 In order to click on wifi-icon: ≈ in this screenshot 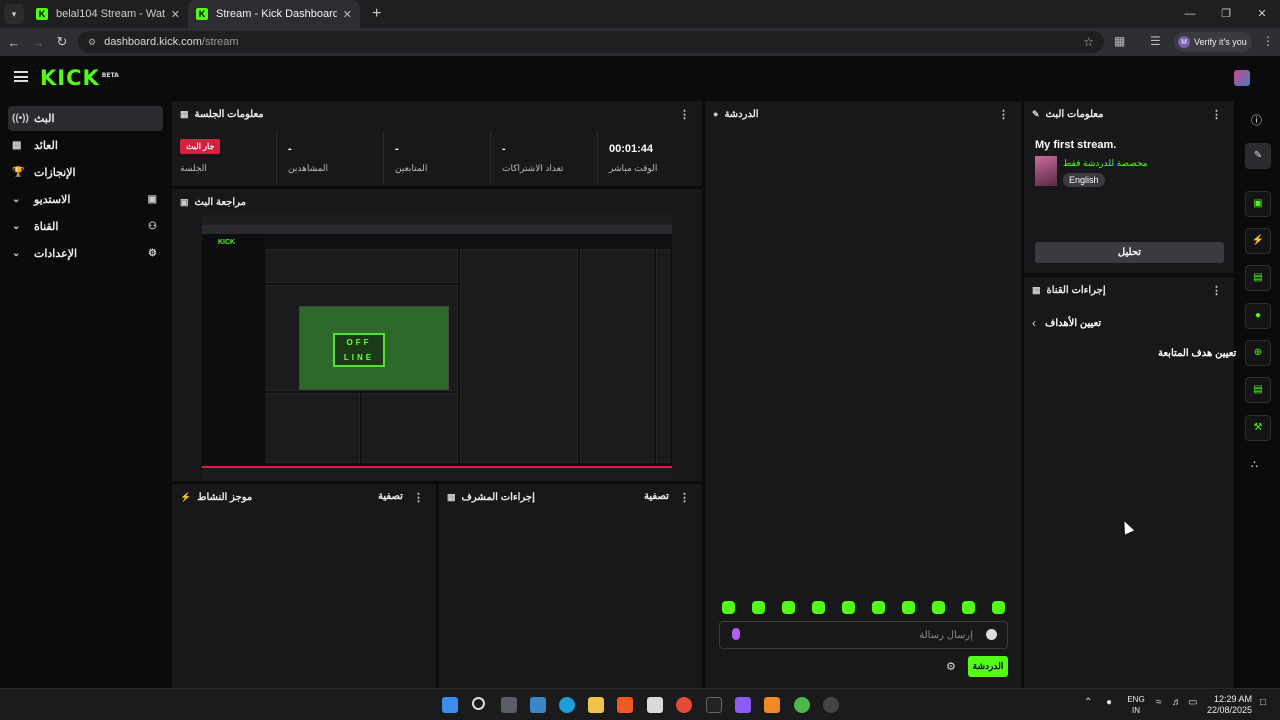, I will do `click(1159, 702)`.